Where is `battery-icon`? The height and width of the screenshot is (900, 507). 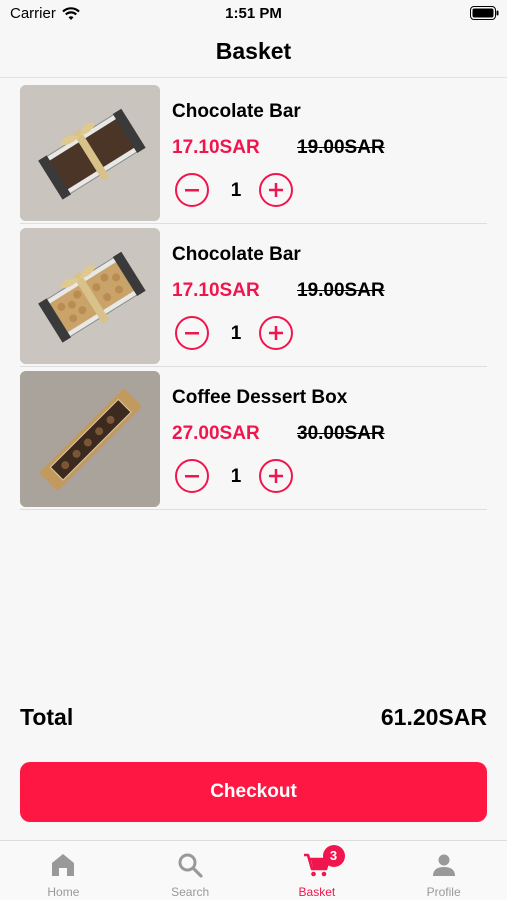
battery-icon is located at coordinates (484, 15).